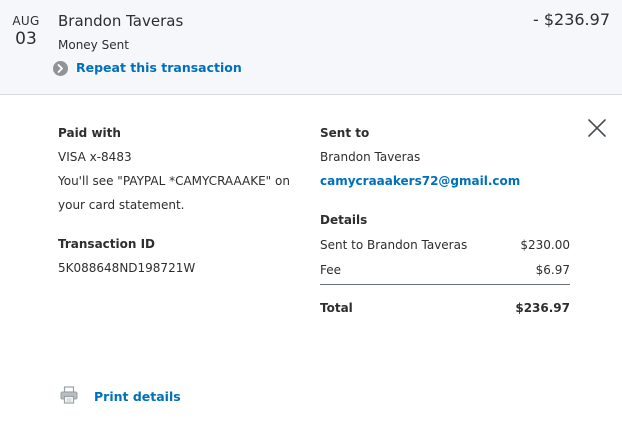 The width and height of the screenshot is (622, 428). I want to click on details-row: Fee $6.97, so click(445, 270).